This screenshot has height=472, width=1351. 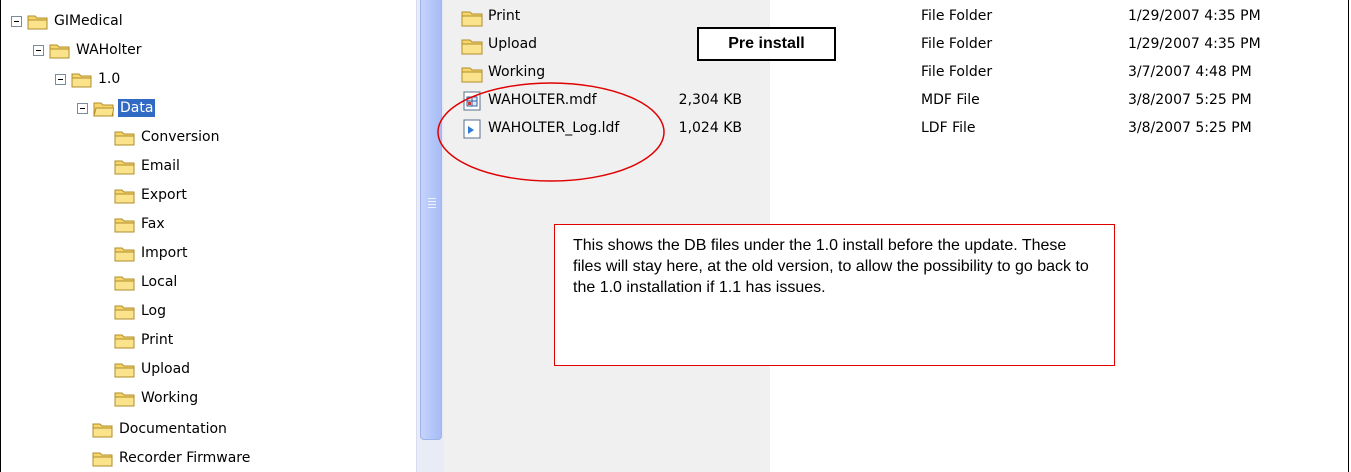 I want to click on tree-node-export: Export, so click(x=151, y=195).